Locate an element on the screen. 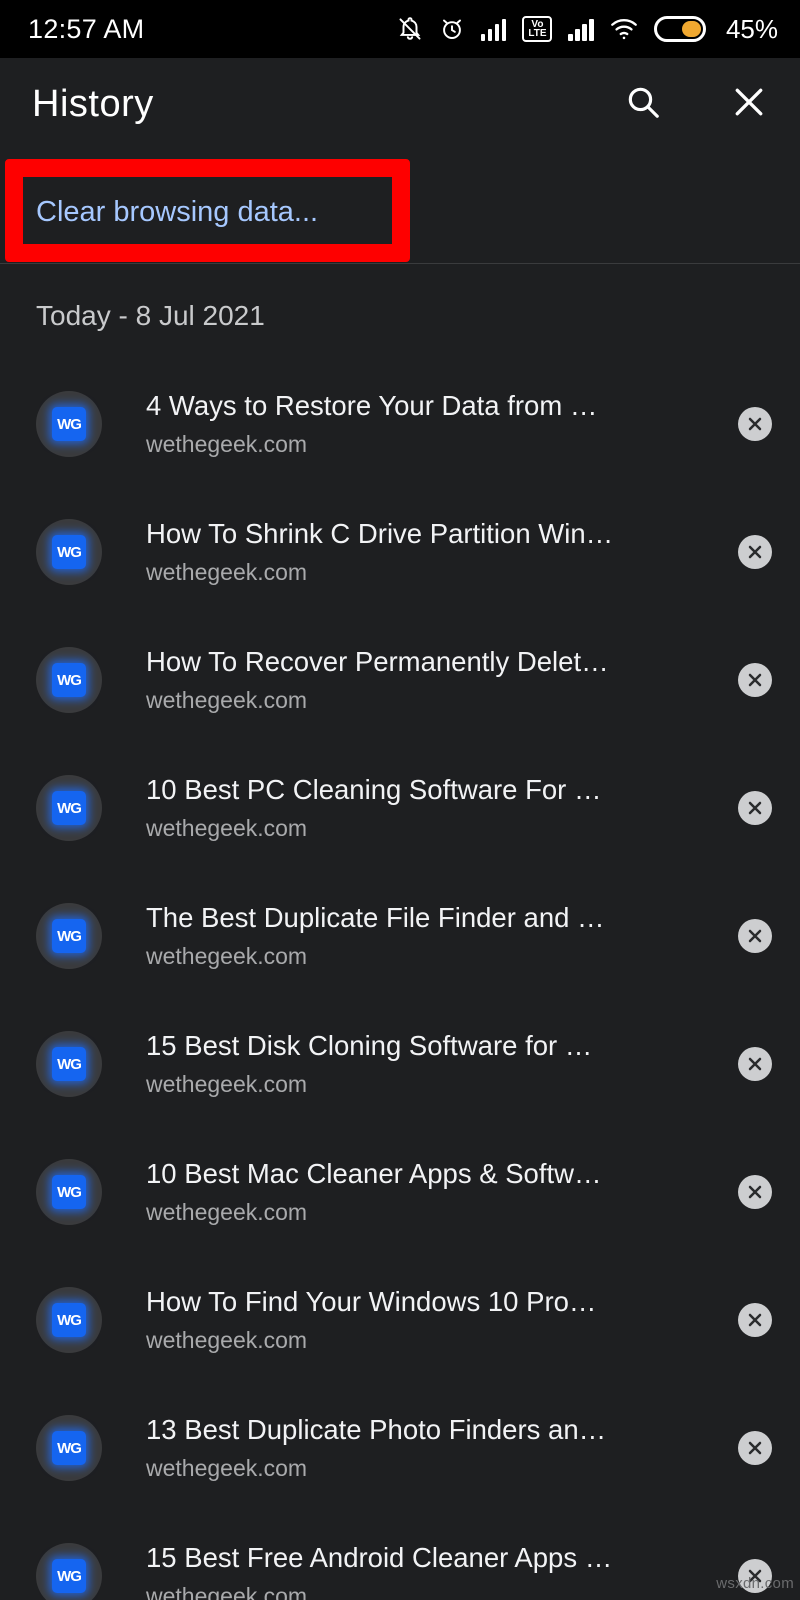 The height and width of the screenshot is (1600, 800). battery-percent-label: 45% is located at coordinates (751, 28).